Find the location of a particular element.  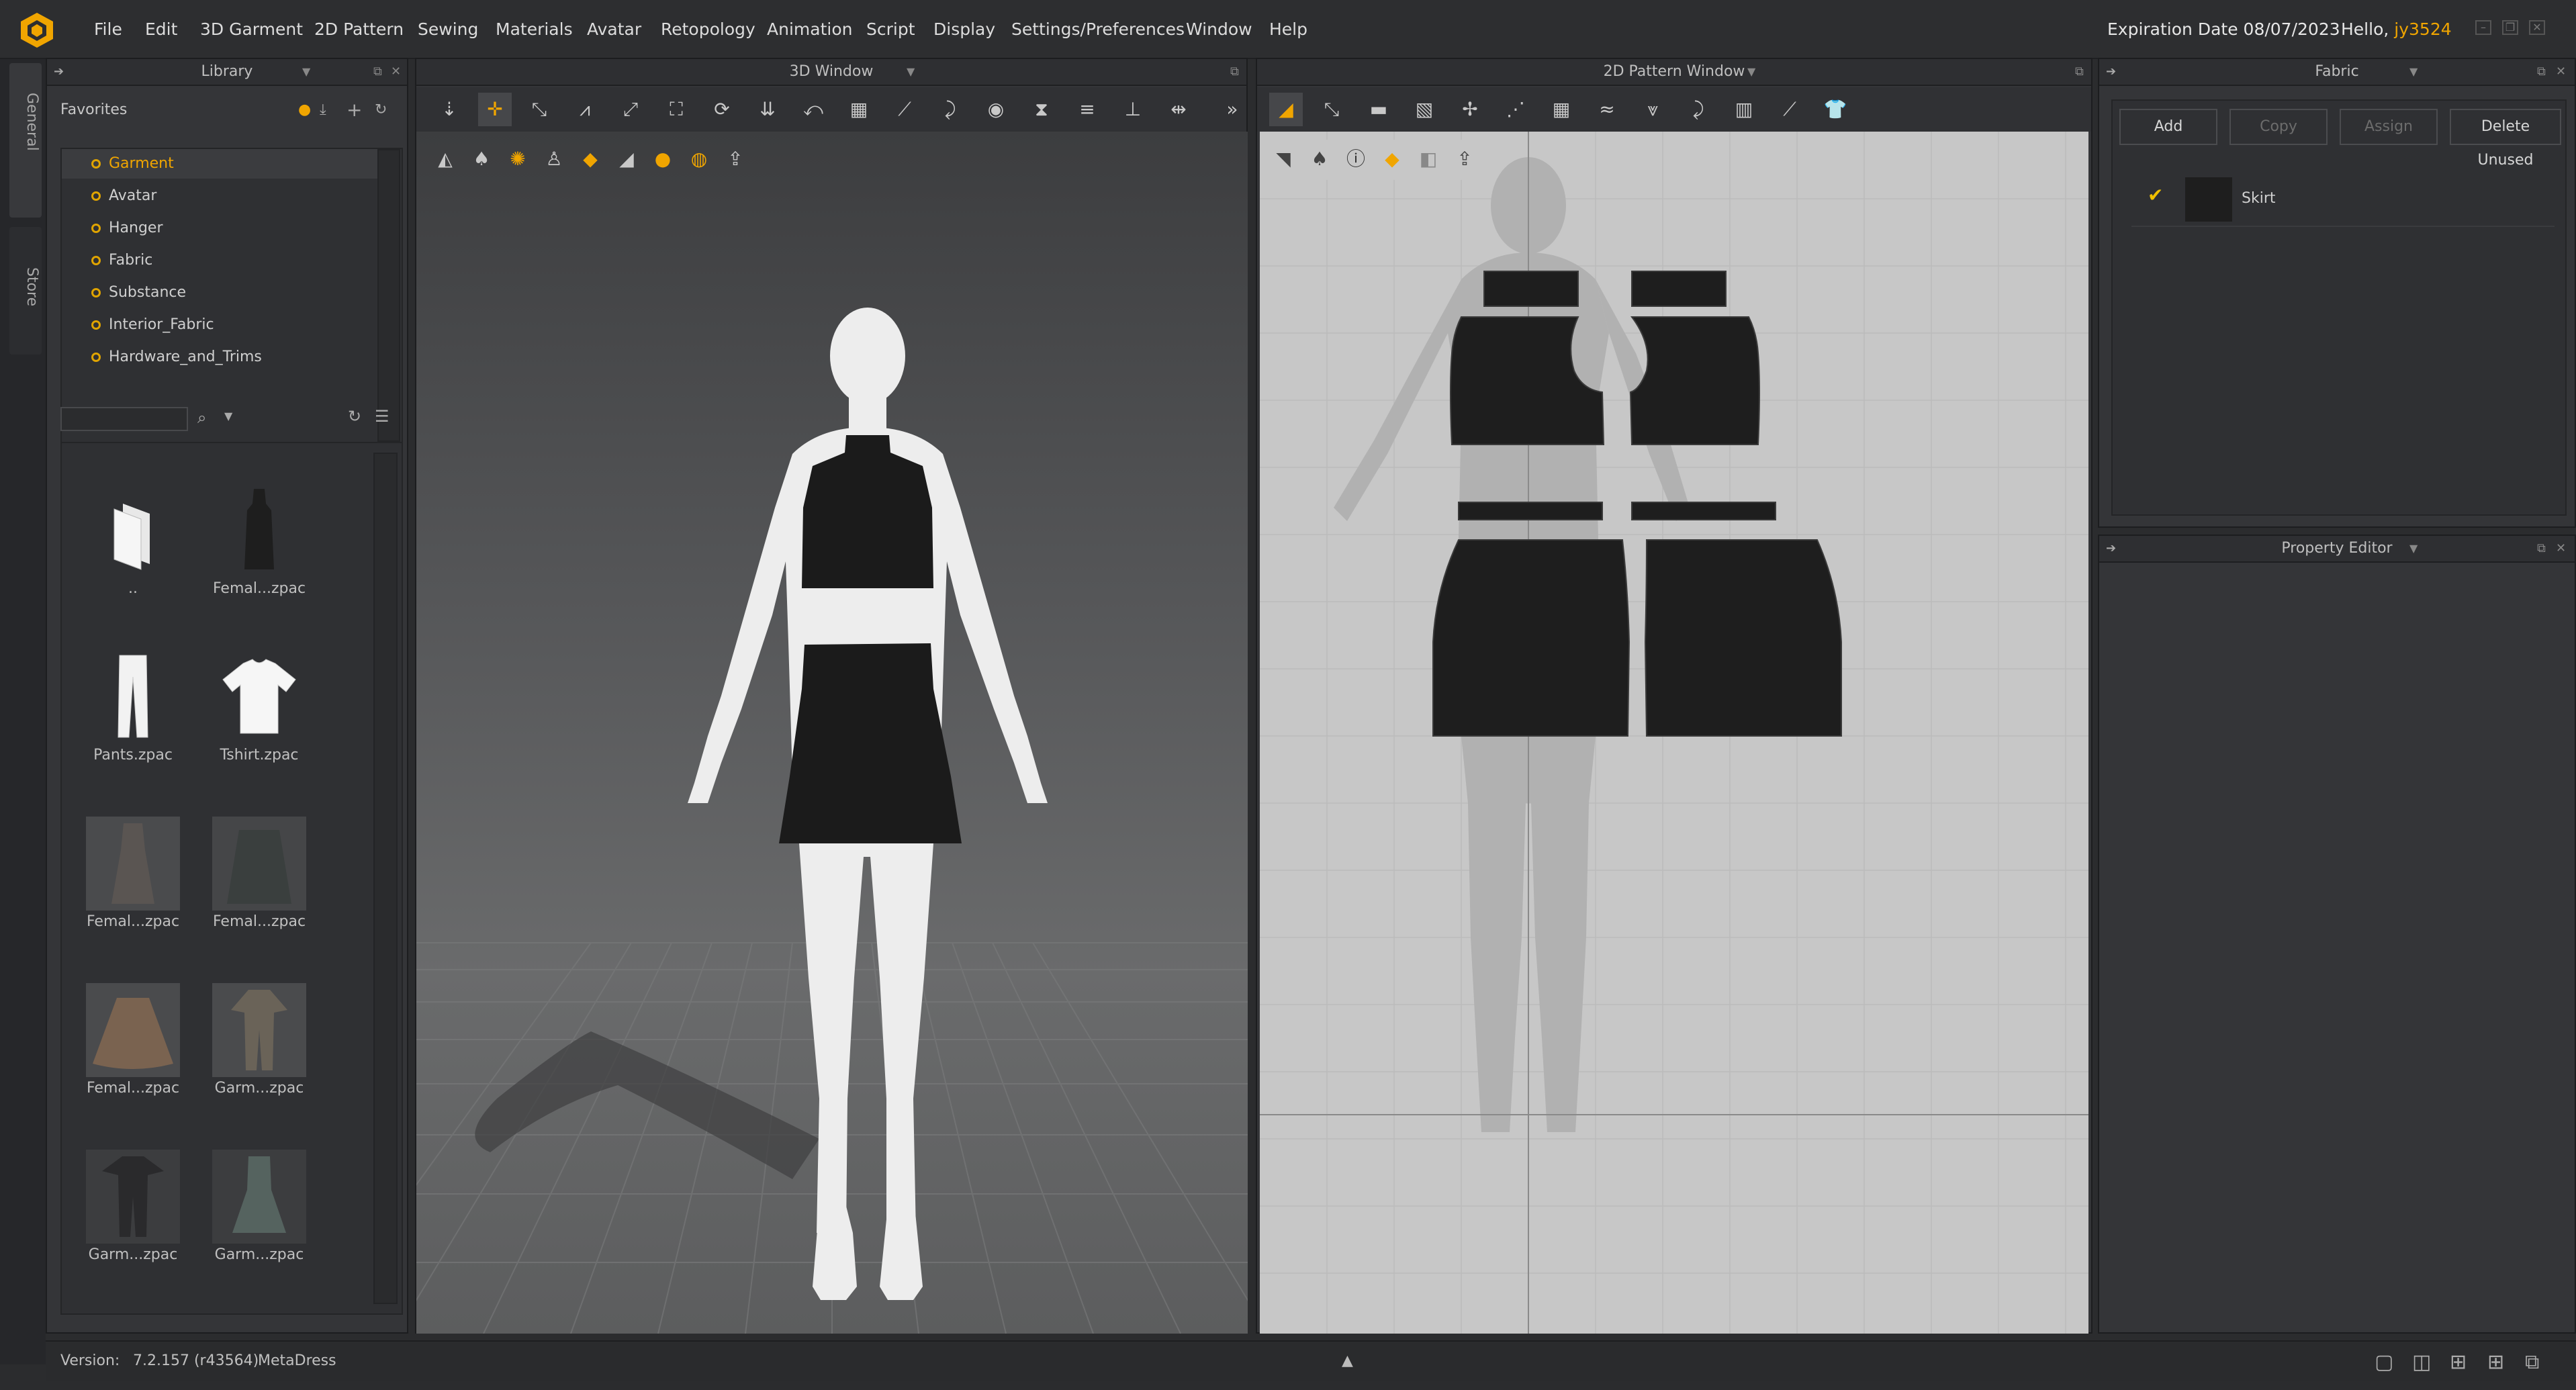

garment-outline-icon: 👕 is located at coordinates (1835, 110).